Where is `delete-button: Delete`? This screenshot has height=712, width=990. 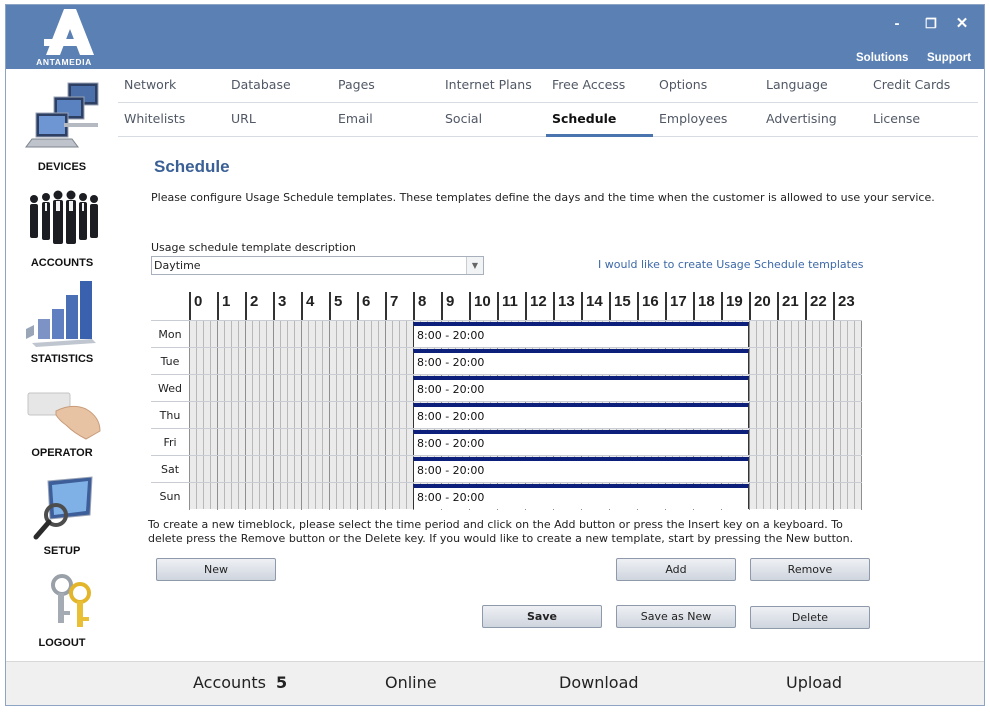
delete-button: Delete is located at coordinates (810, 617).